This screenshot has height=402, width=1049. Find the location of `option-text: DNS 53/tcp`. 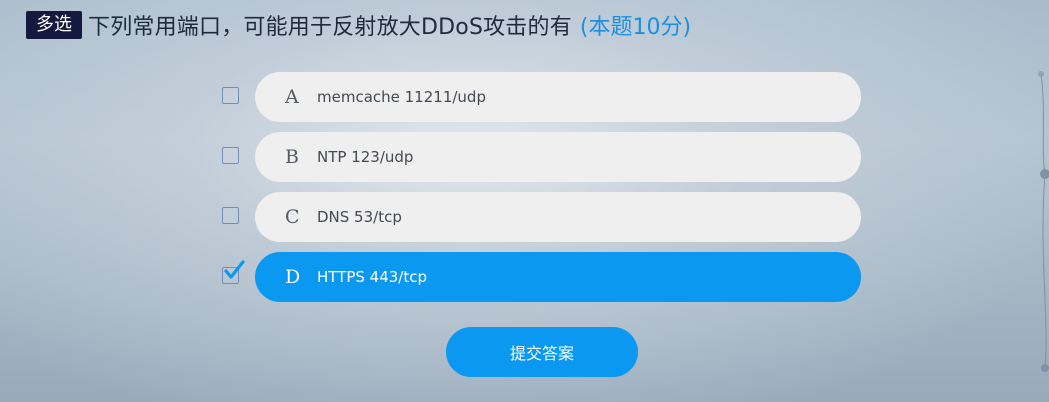

option-text: DNS 53/tcp is located at coordinates (359, 217).